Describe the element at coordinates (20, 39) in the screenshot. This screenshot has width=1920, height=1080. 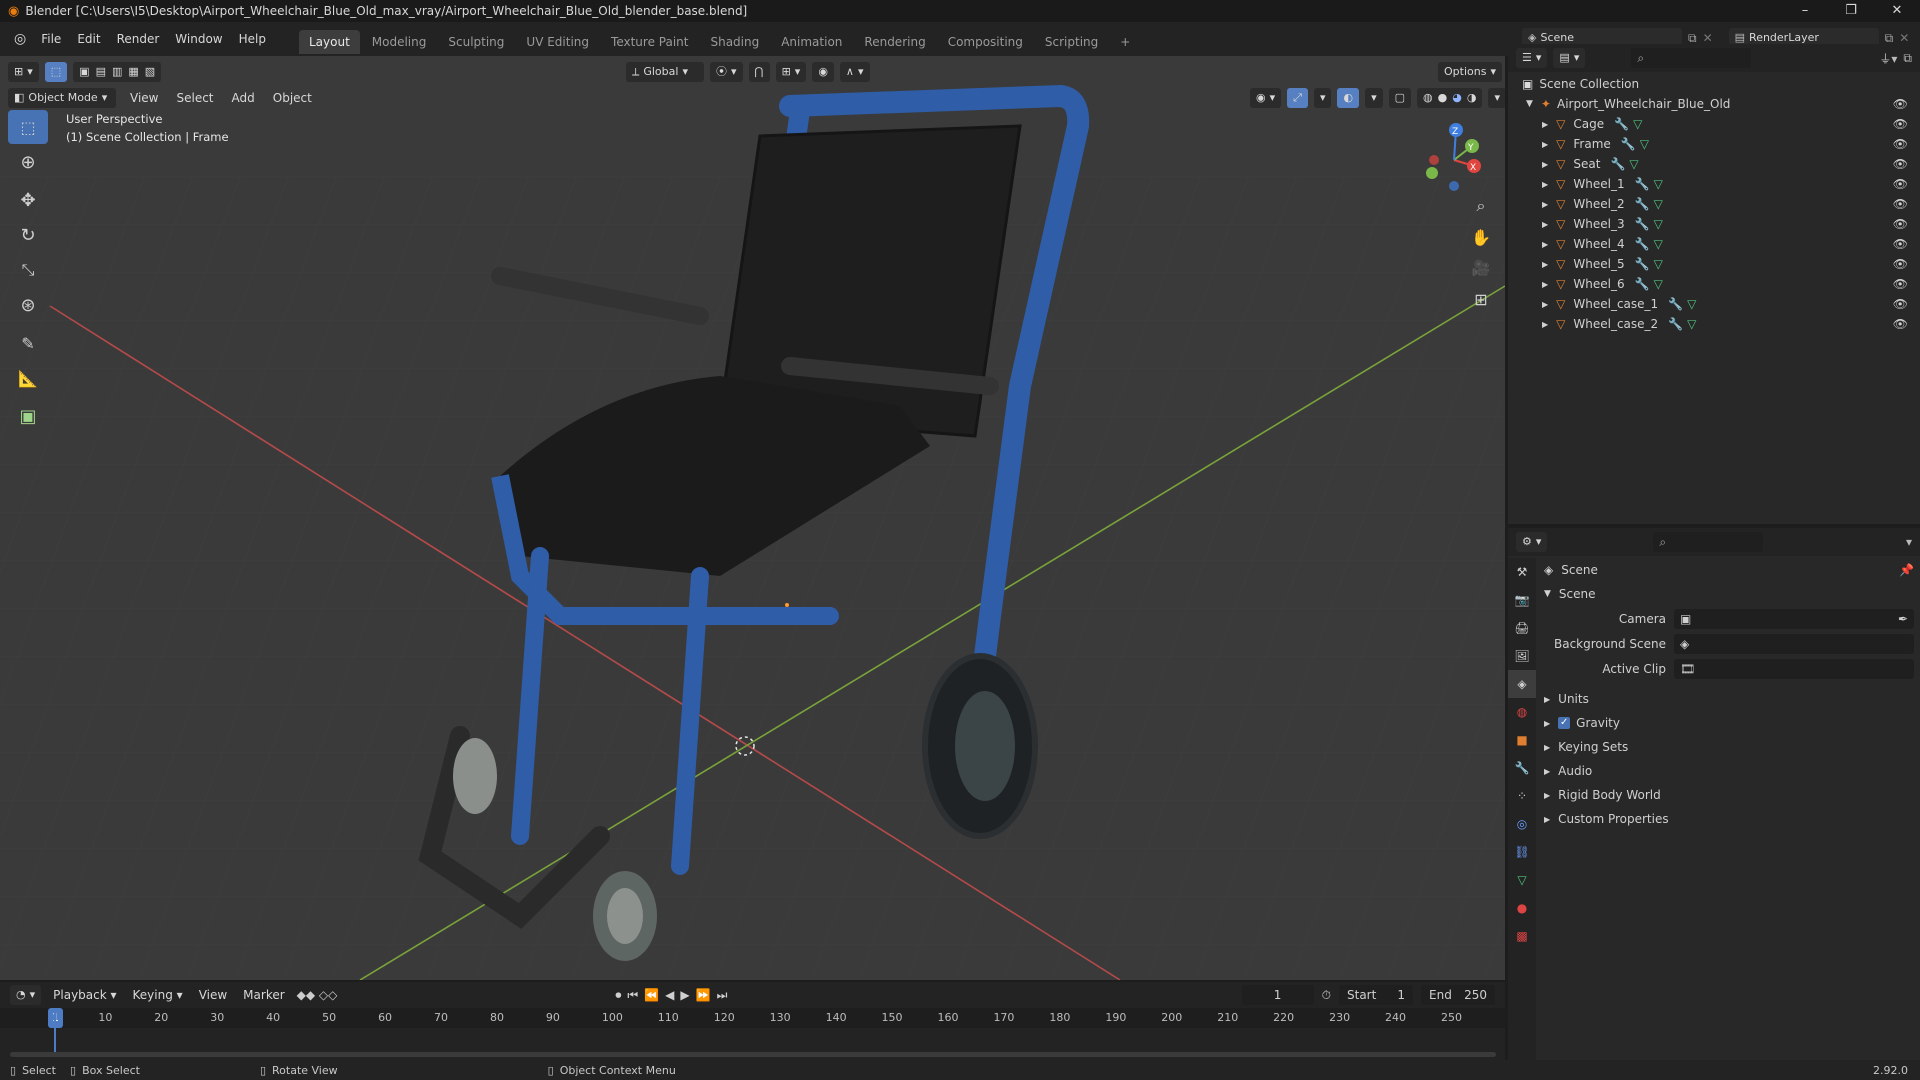
I see `blender-menu-icon: ◎` at that location.